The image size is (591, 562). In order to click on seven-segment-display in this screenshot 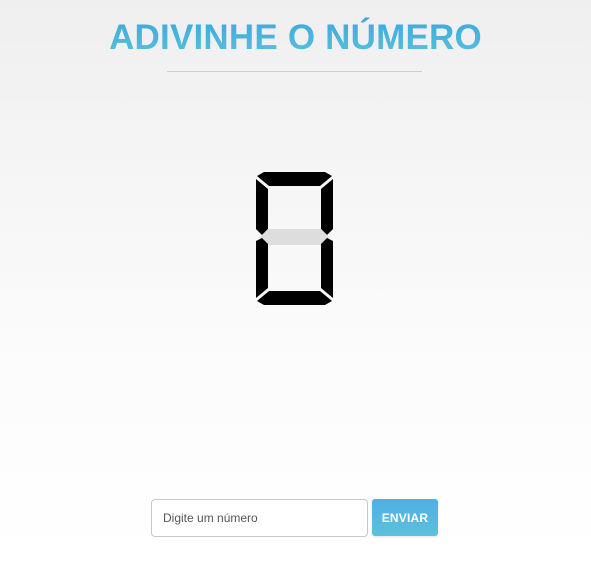, I will do `click(294, 238)`.